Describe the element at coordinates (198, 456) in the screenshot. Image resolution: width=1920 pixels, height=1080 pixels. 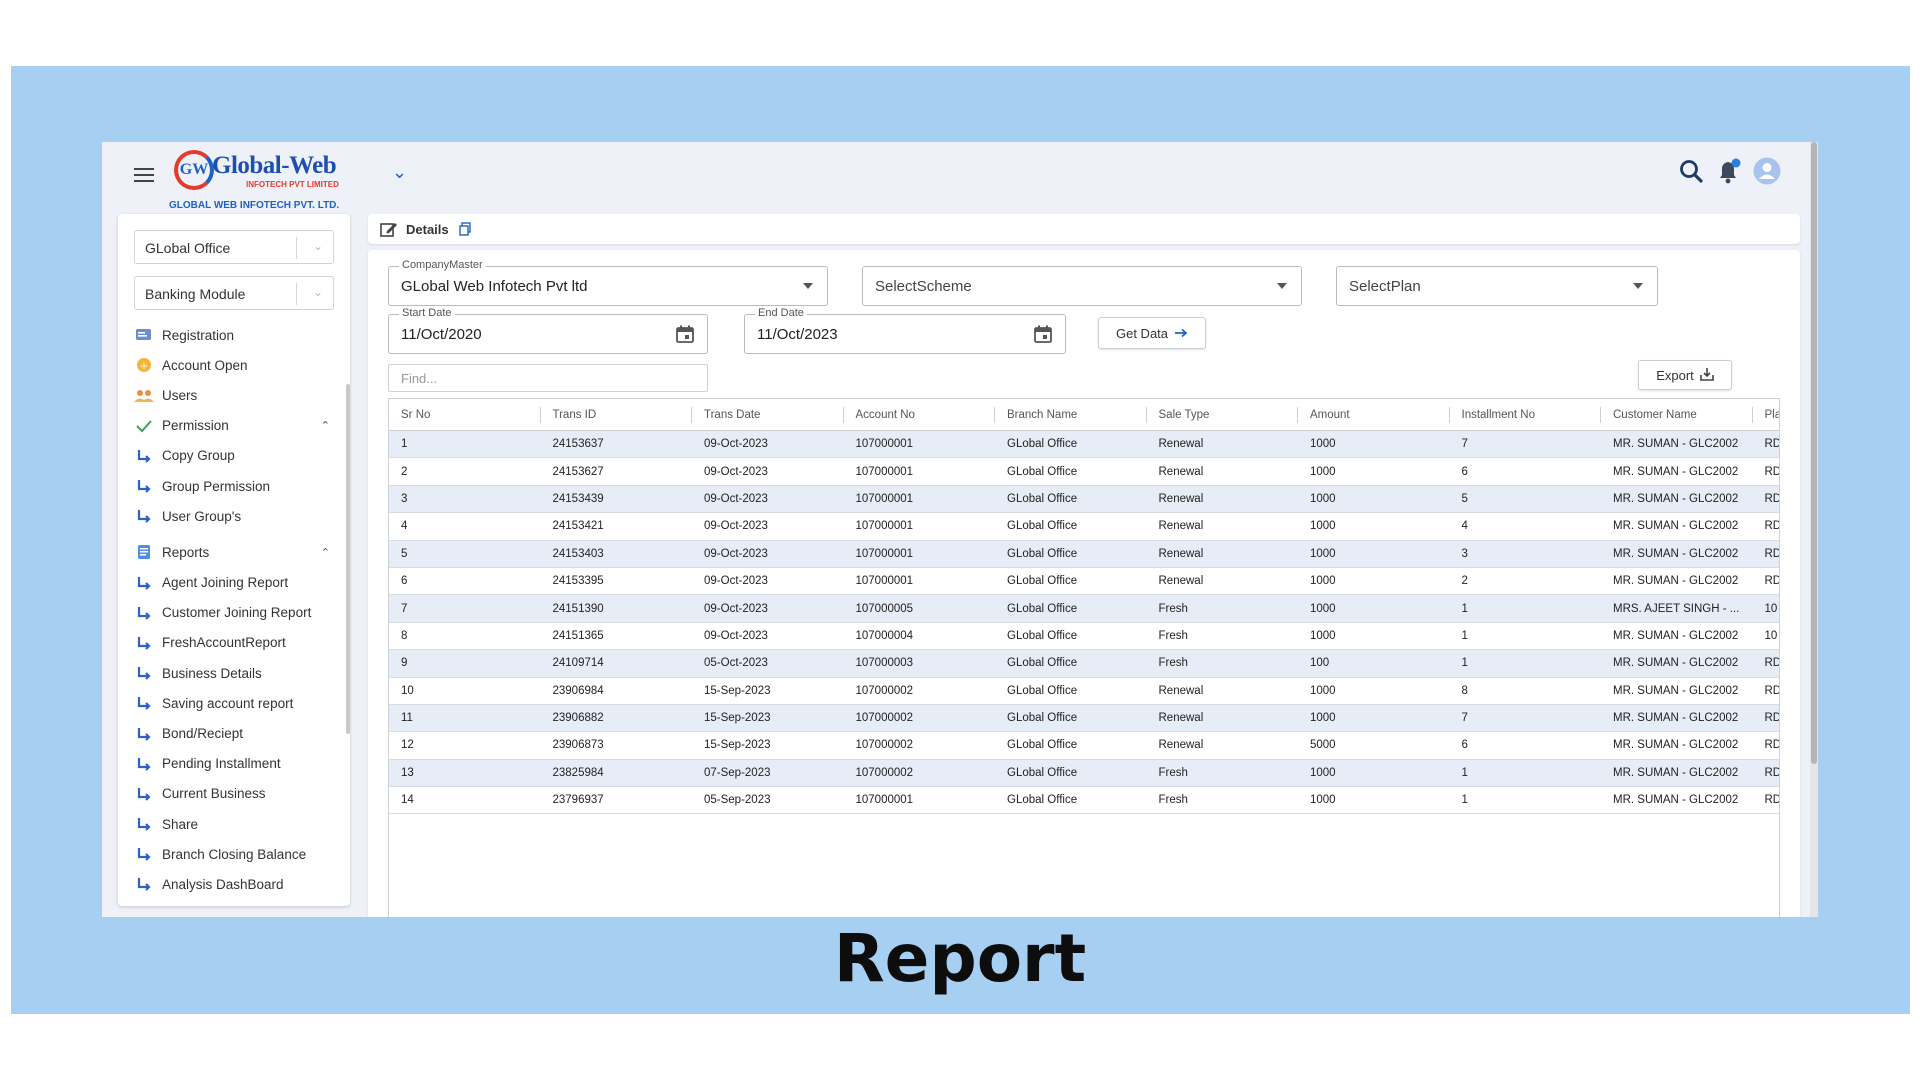
I see `sidebar-item-label: Copy Group` at that location.